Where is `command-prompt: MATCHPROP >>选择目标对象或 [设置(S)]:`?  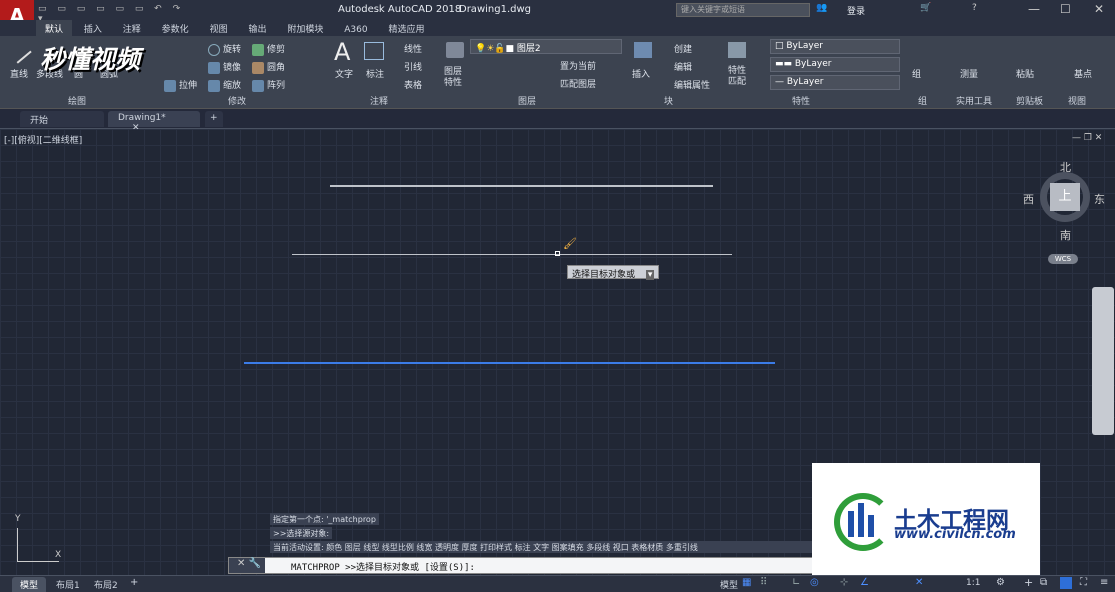 command-prompt: MATCHPROP >>选择目标对象或 [设置(S)]: is located at coordinates (383, 566).